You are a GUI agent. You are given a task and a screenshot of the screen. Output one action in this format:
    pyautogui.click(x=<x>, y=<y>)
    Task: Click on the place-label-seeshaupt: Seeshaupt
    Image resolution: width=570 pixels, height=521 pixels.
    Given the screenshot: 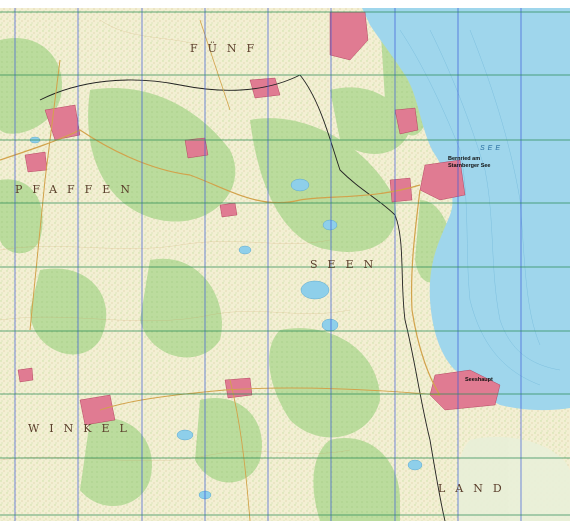 What is the action you would take?
    pyautogui.click(x=479, y=380)
    